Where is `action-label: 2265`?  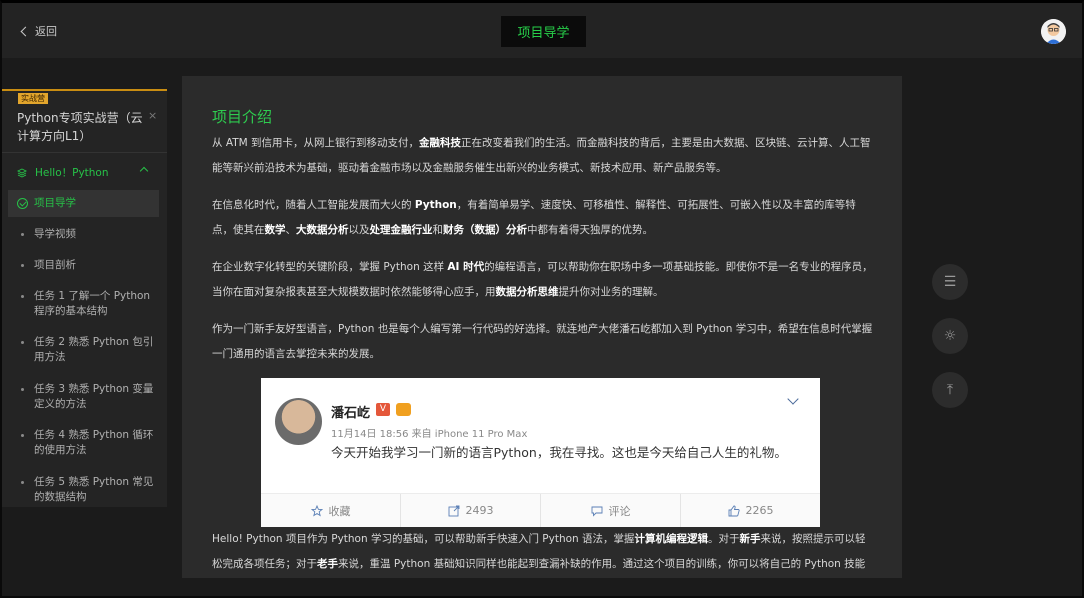
action-label: 2265 is located at coordinates (759, 510).